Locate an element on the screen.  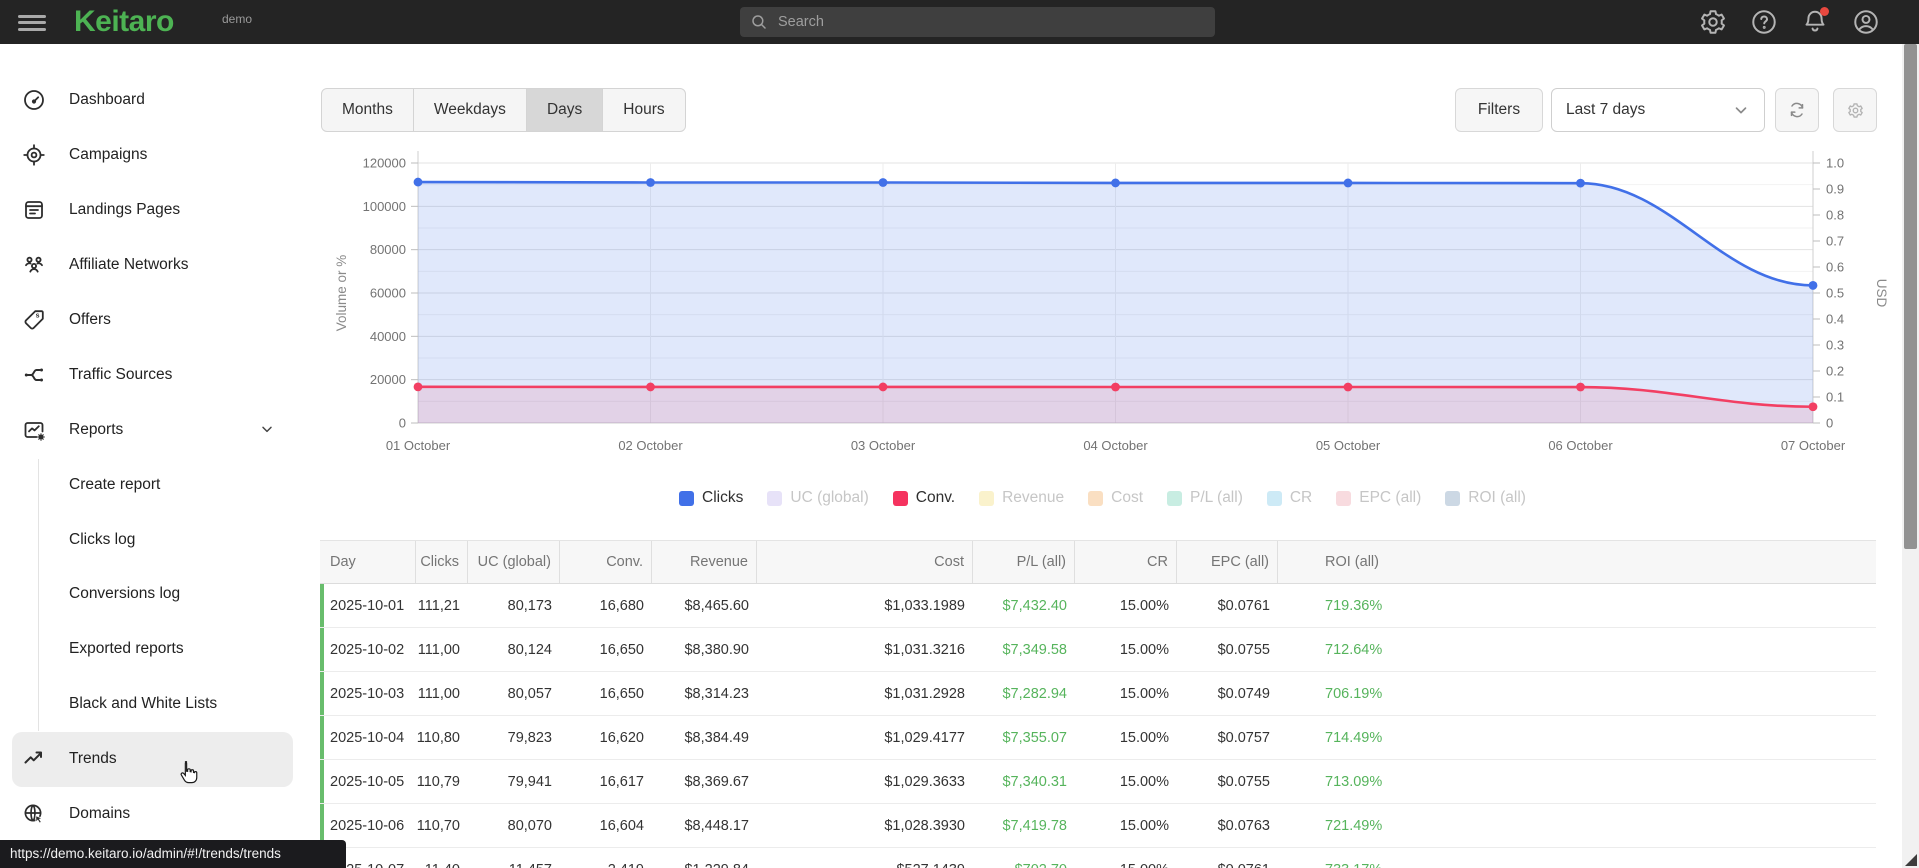
legend-item-revenue: Revenue is located at coordinates (1021, 498).